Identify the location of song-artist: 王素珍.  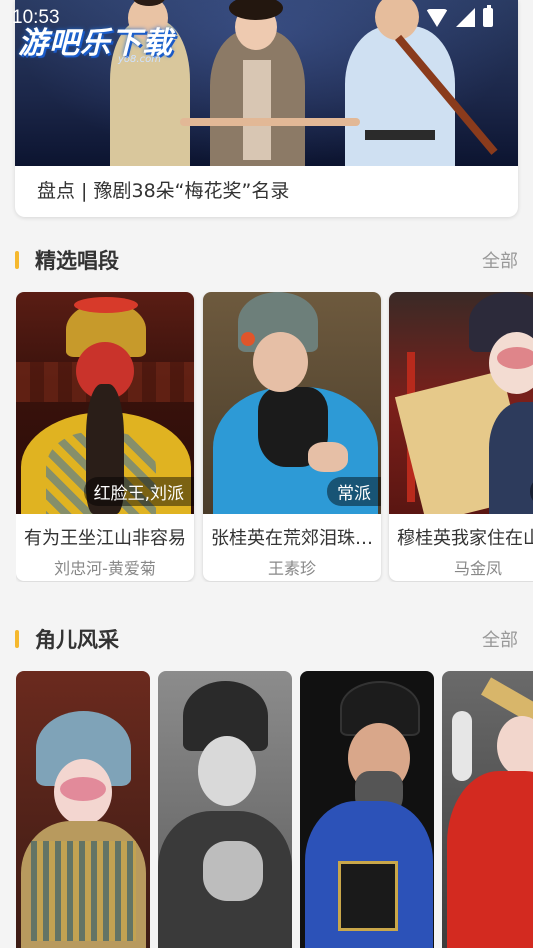
(291, 568).